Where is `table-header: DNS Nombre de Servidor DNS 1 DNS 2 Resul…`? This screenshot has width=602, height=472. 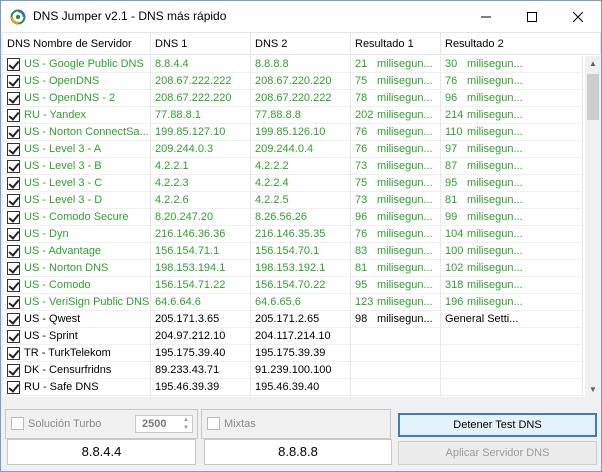
table-header: DNS Nombre de Servidor DNS 1 DNS 2 Resul… is located at coordinates (302, 44).